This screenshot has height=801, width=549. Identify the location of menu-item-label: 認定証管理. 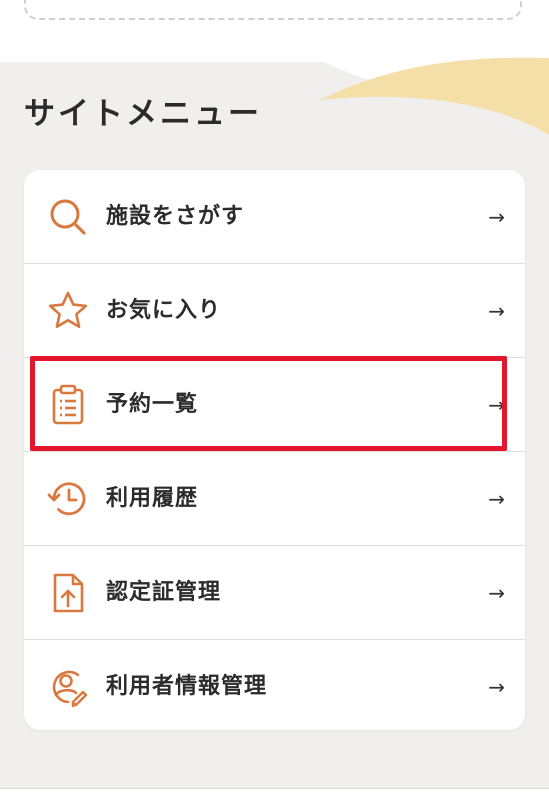
(164, 592).